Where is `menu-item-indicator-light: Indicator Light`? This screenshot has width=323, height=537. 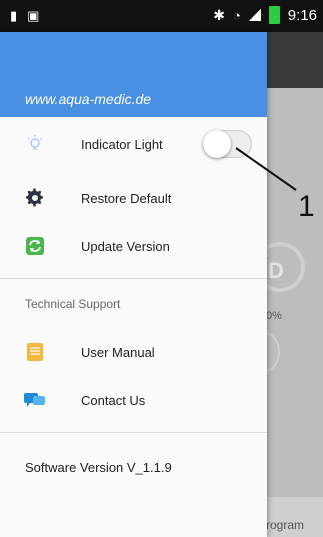 menu-item-indicator-light: Indicator Light is located at coordinates (133, 144).